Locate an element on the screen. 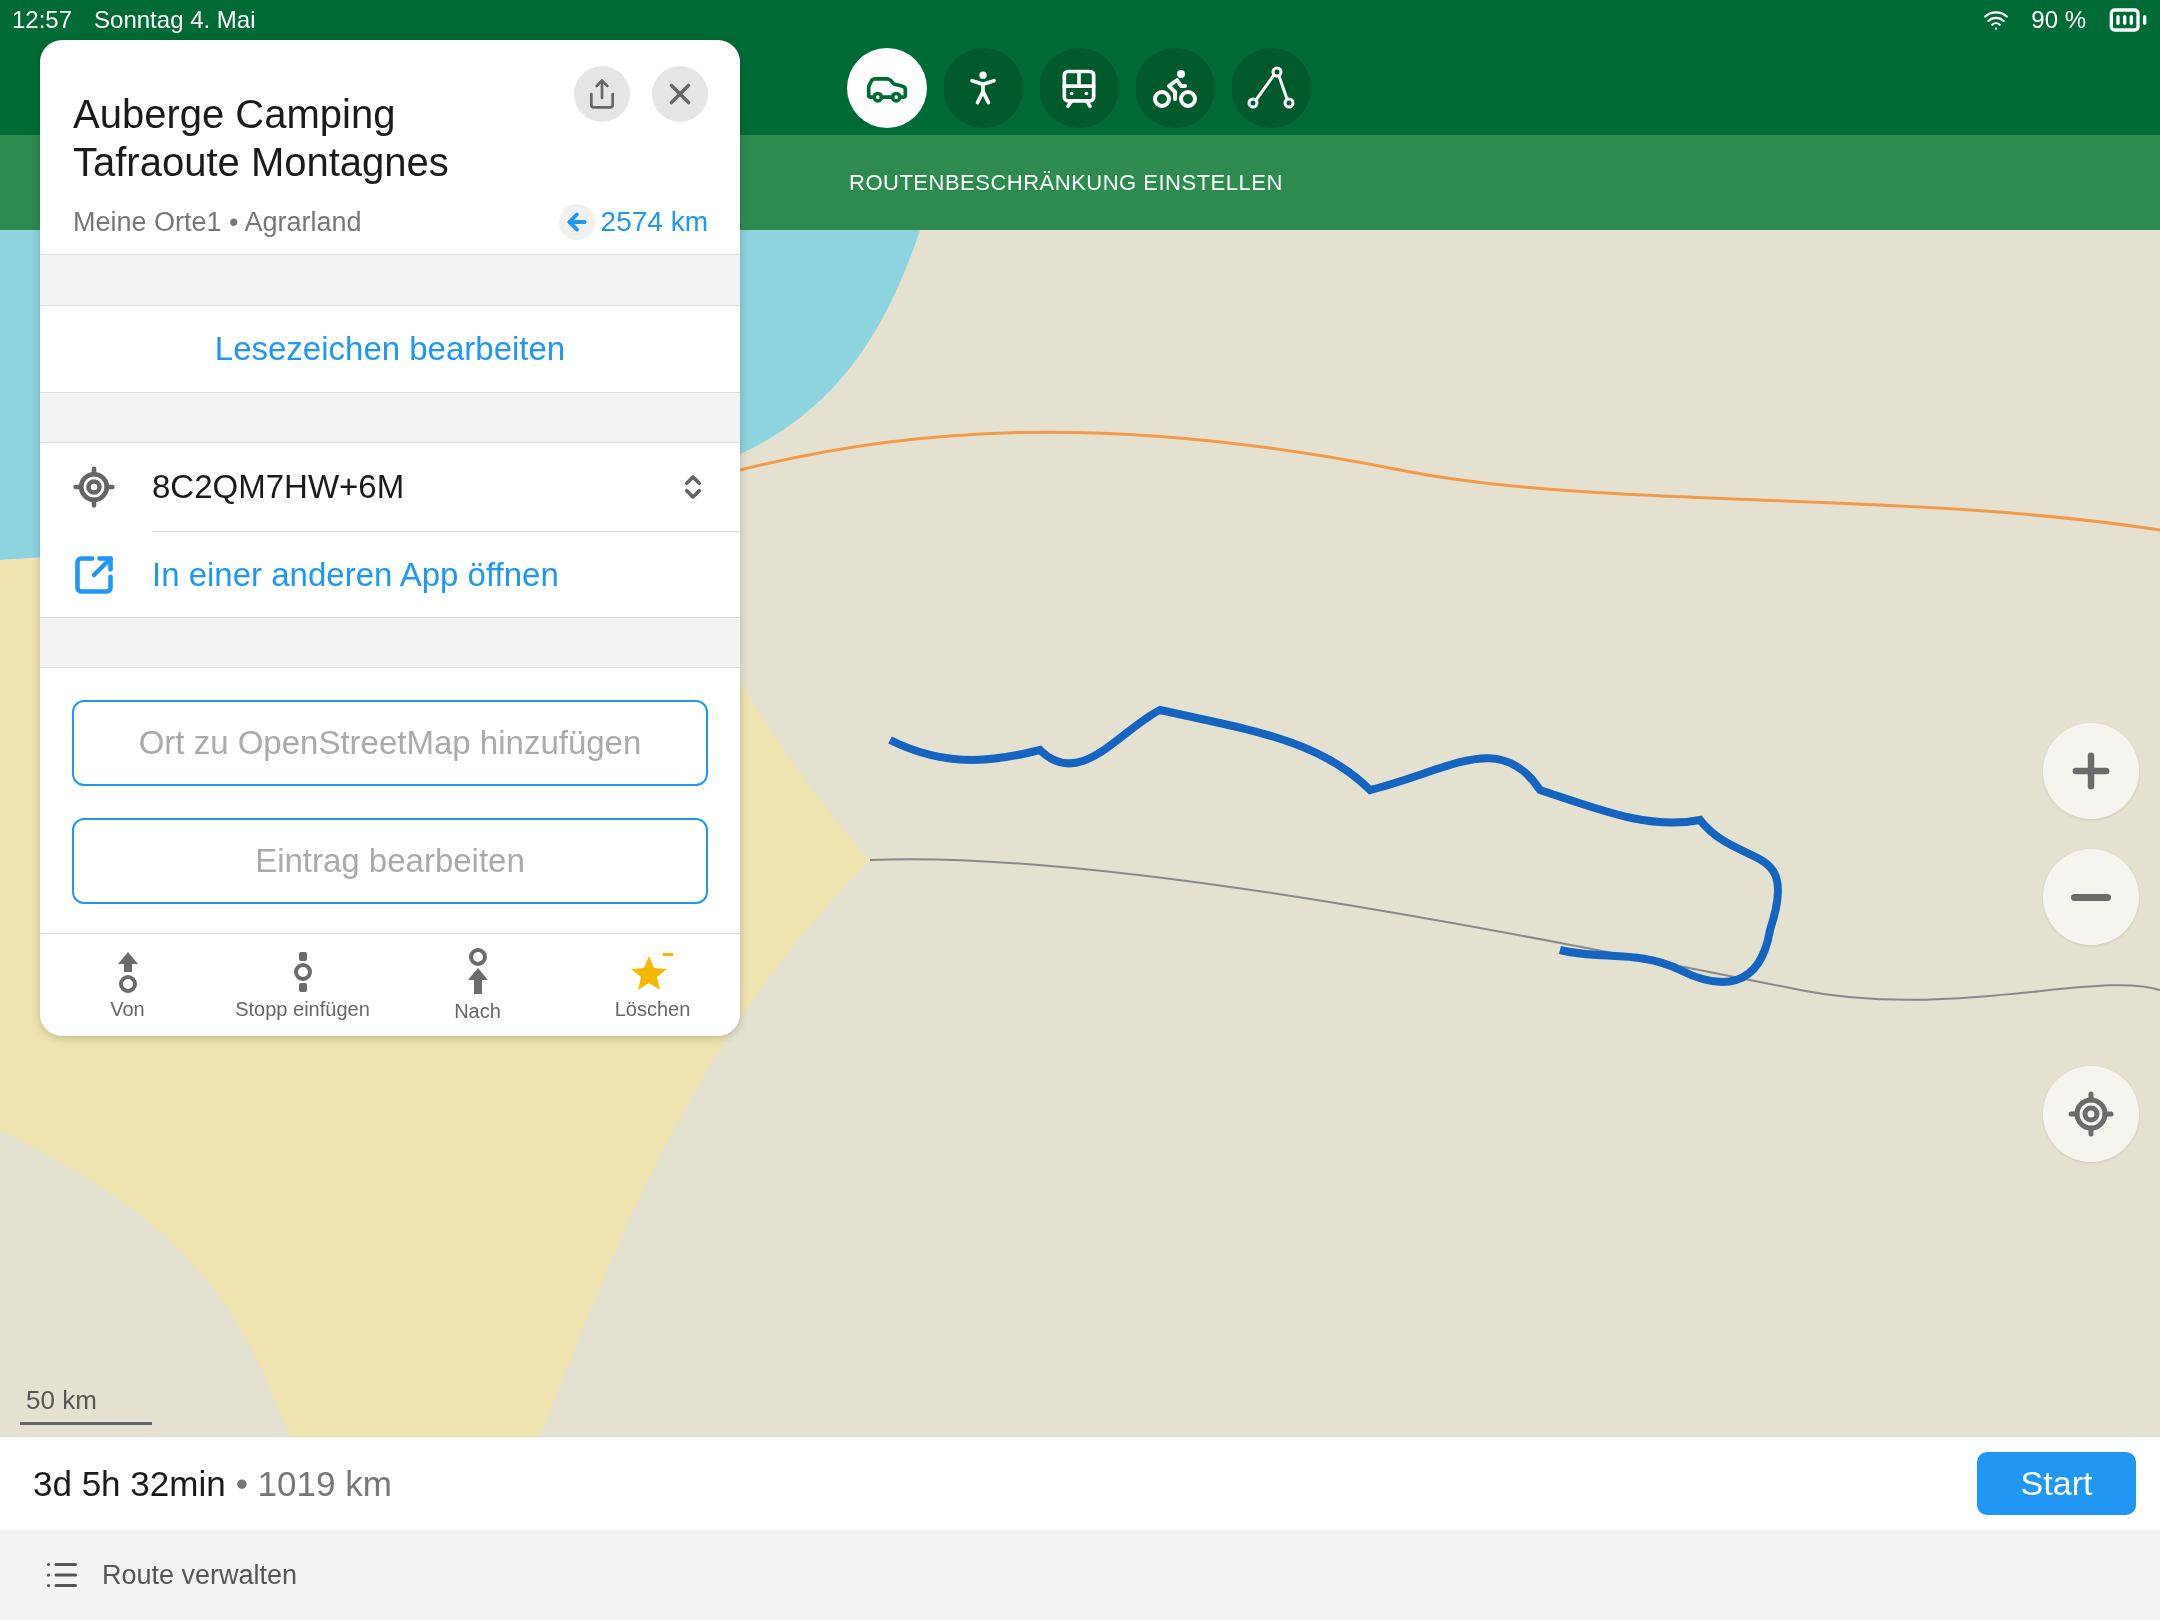  status-date: Sonntag 4. Mai is located at coordinates (175, 20).